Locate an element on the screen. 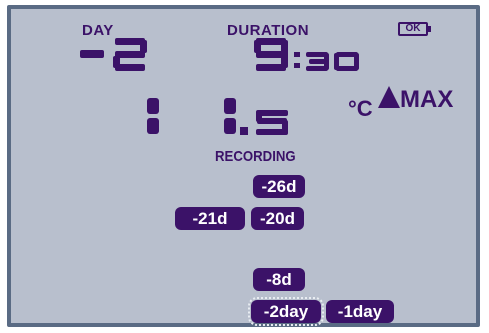  history-badge-8d: -8d is located at coordinates (279, 279).